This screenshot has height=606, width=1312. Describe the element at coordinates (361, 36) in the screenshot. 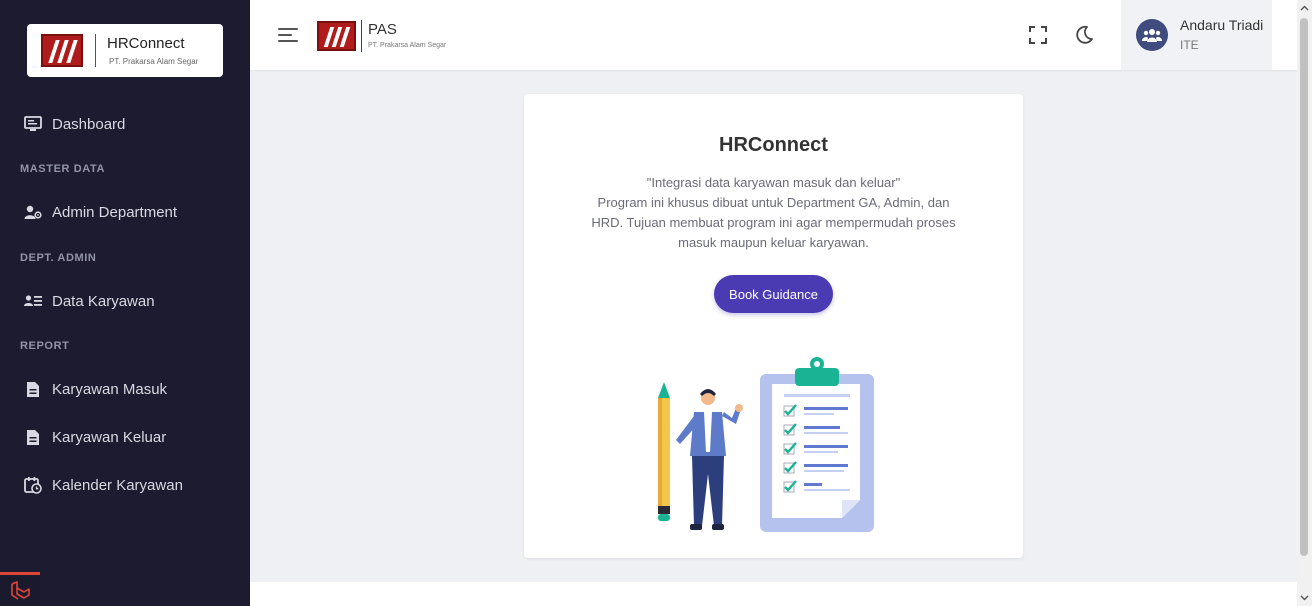

I see `logo-divider` at that location.